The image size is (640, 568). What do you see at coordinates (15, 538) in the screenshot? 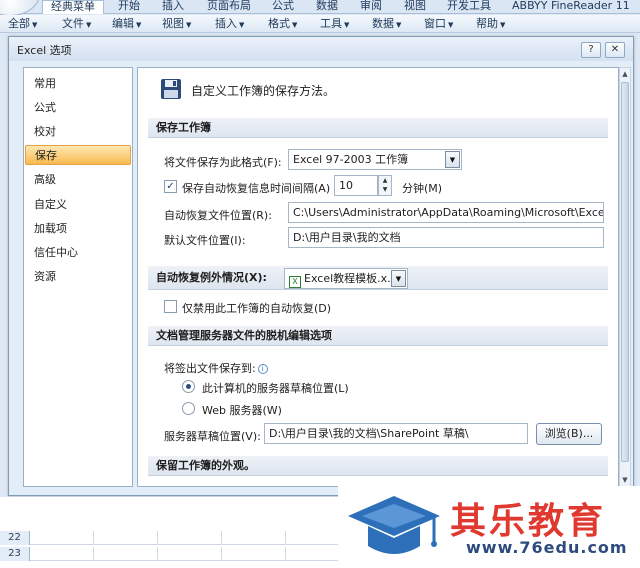
I see `row-header: 22` at bounding box center [15, 538].